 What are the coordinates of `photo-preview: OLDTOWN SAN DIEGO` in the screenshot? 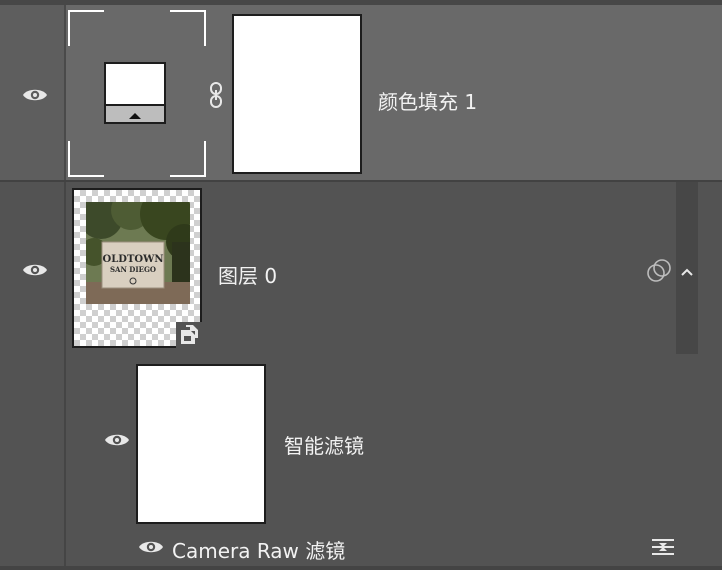 It's located at (138, 253).